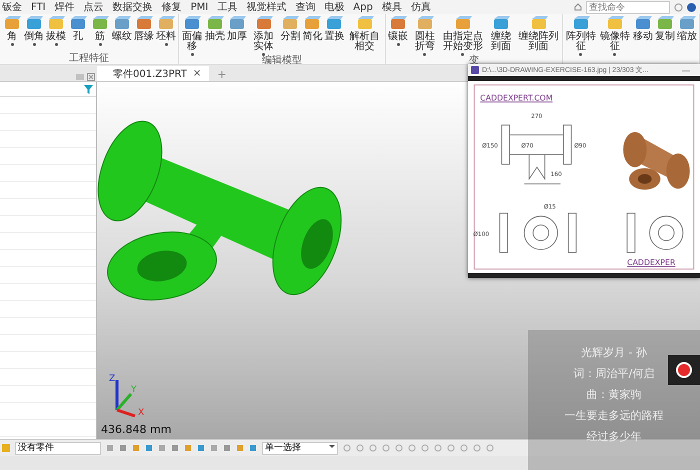 The height and width of the screenshot is (470, 700). What do you see at coordinates (300, 448) in the screenshot?
I see `selection-dropdown: 单一选择` at bounding box center [300, 448].